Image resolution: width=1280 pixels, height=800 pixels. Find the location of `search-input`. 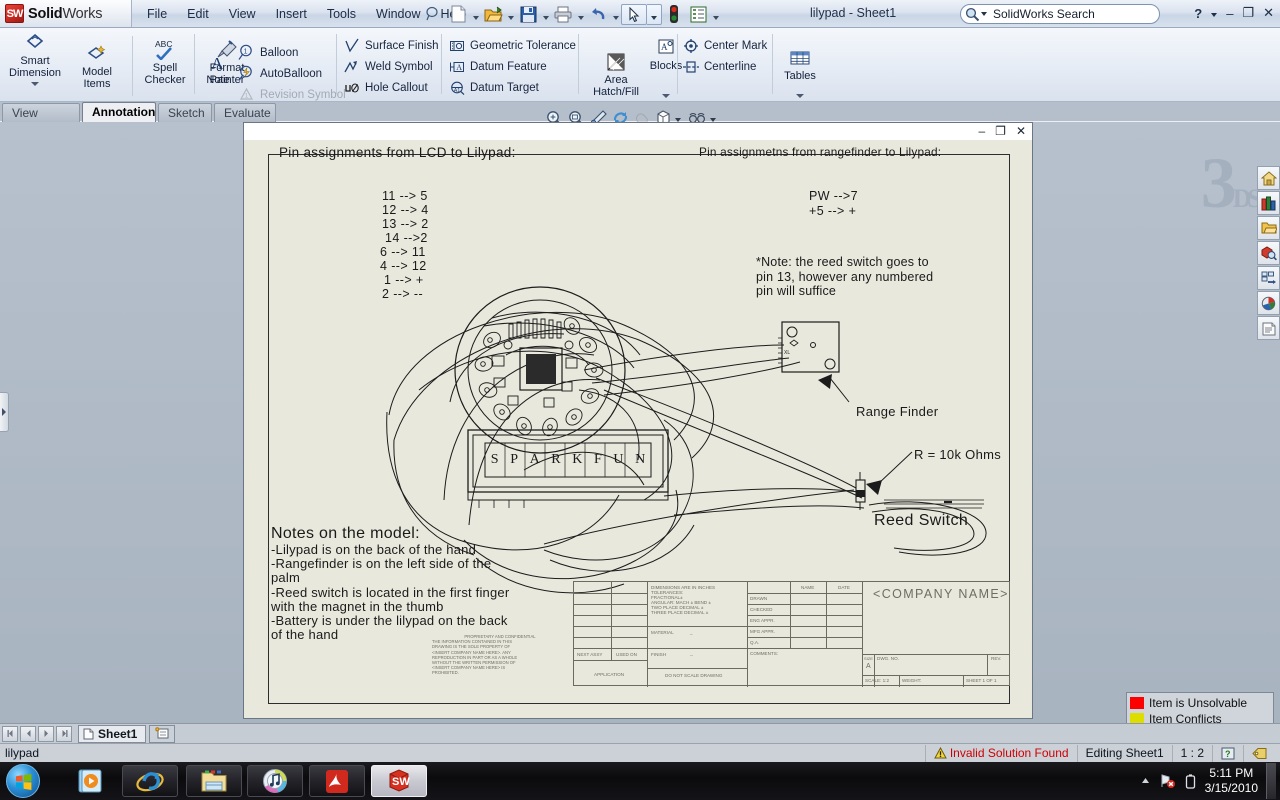

search-input is located at coordinates (1071, 14).